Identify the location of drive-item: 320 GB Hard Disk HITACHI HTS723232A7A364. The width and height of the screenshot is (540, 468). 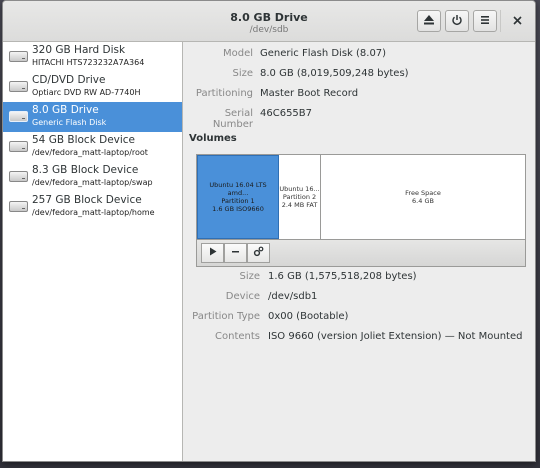
(92, 57).